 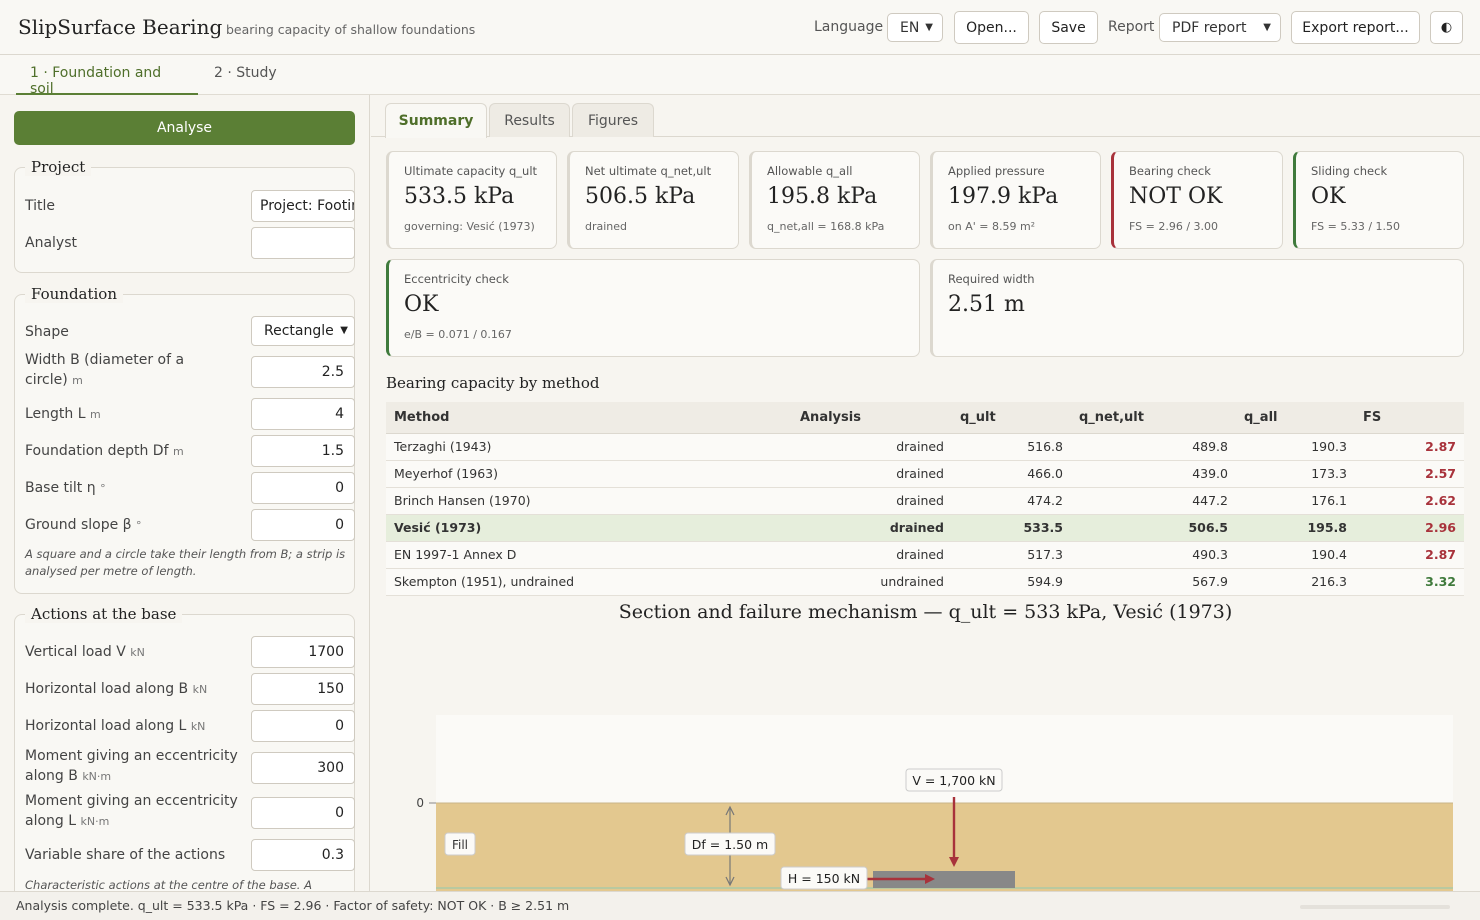 I want to click on card-label: Eccentricity check, so click(x=456, y=279).